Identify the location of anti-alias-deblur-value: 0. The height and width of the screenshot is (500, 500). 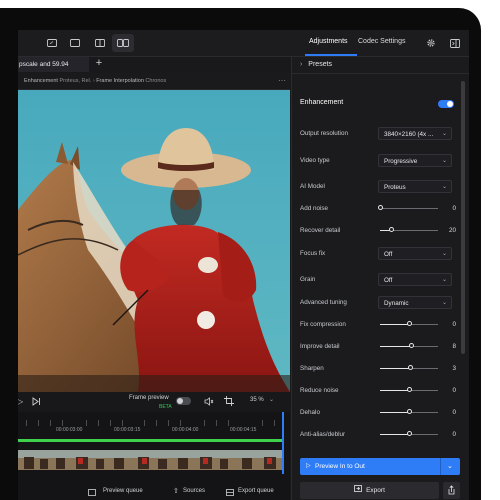
(454, 434).